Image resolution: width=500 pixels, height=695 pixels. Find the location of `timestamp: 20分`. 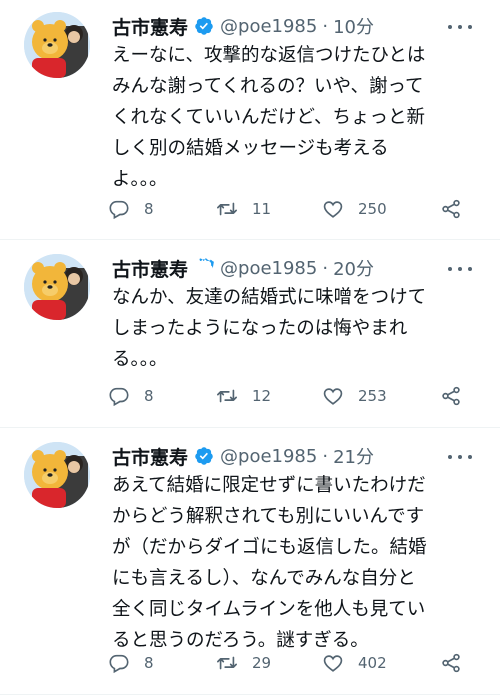

timestamp: 20分 is located at coordinates (353, 268).